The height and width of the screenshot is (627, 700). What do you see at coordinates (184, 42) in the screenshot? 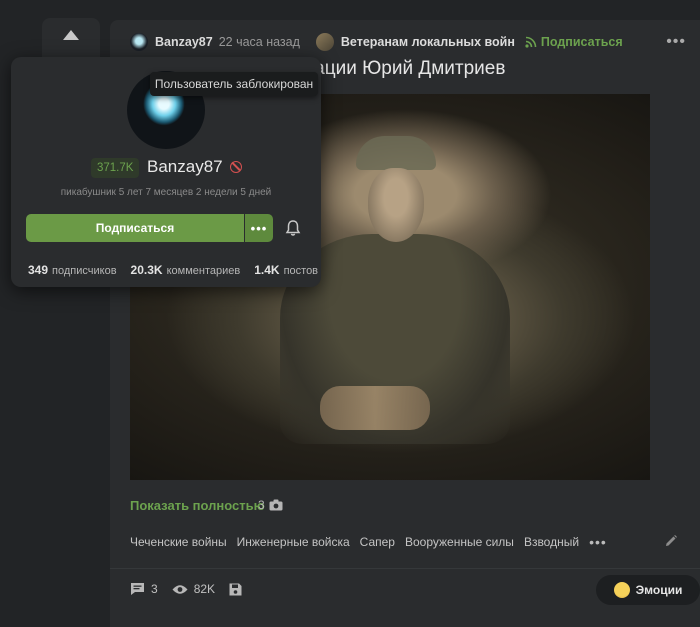
I see `author-link: Banzay87` at bounding box center [184, 42].